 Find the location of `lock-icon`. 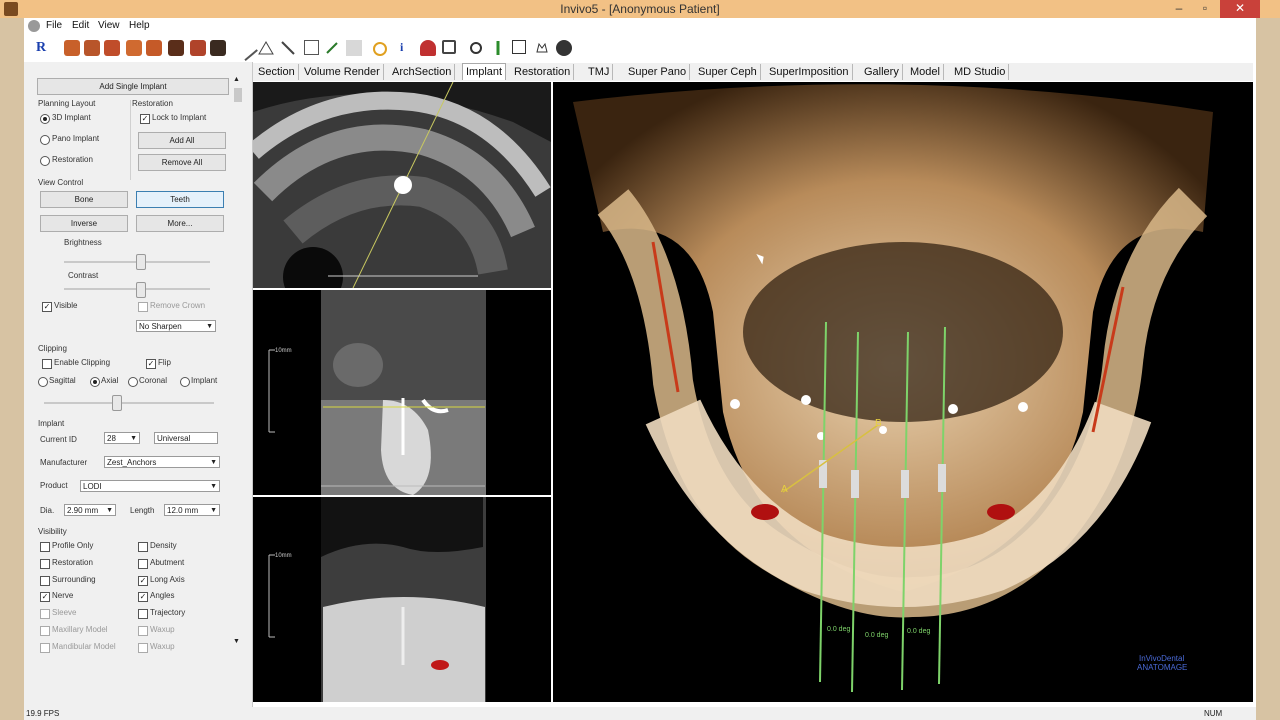

lock-icon is located at coordinates (449, 47).